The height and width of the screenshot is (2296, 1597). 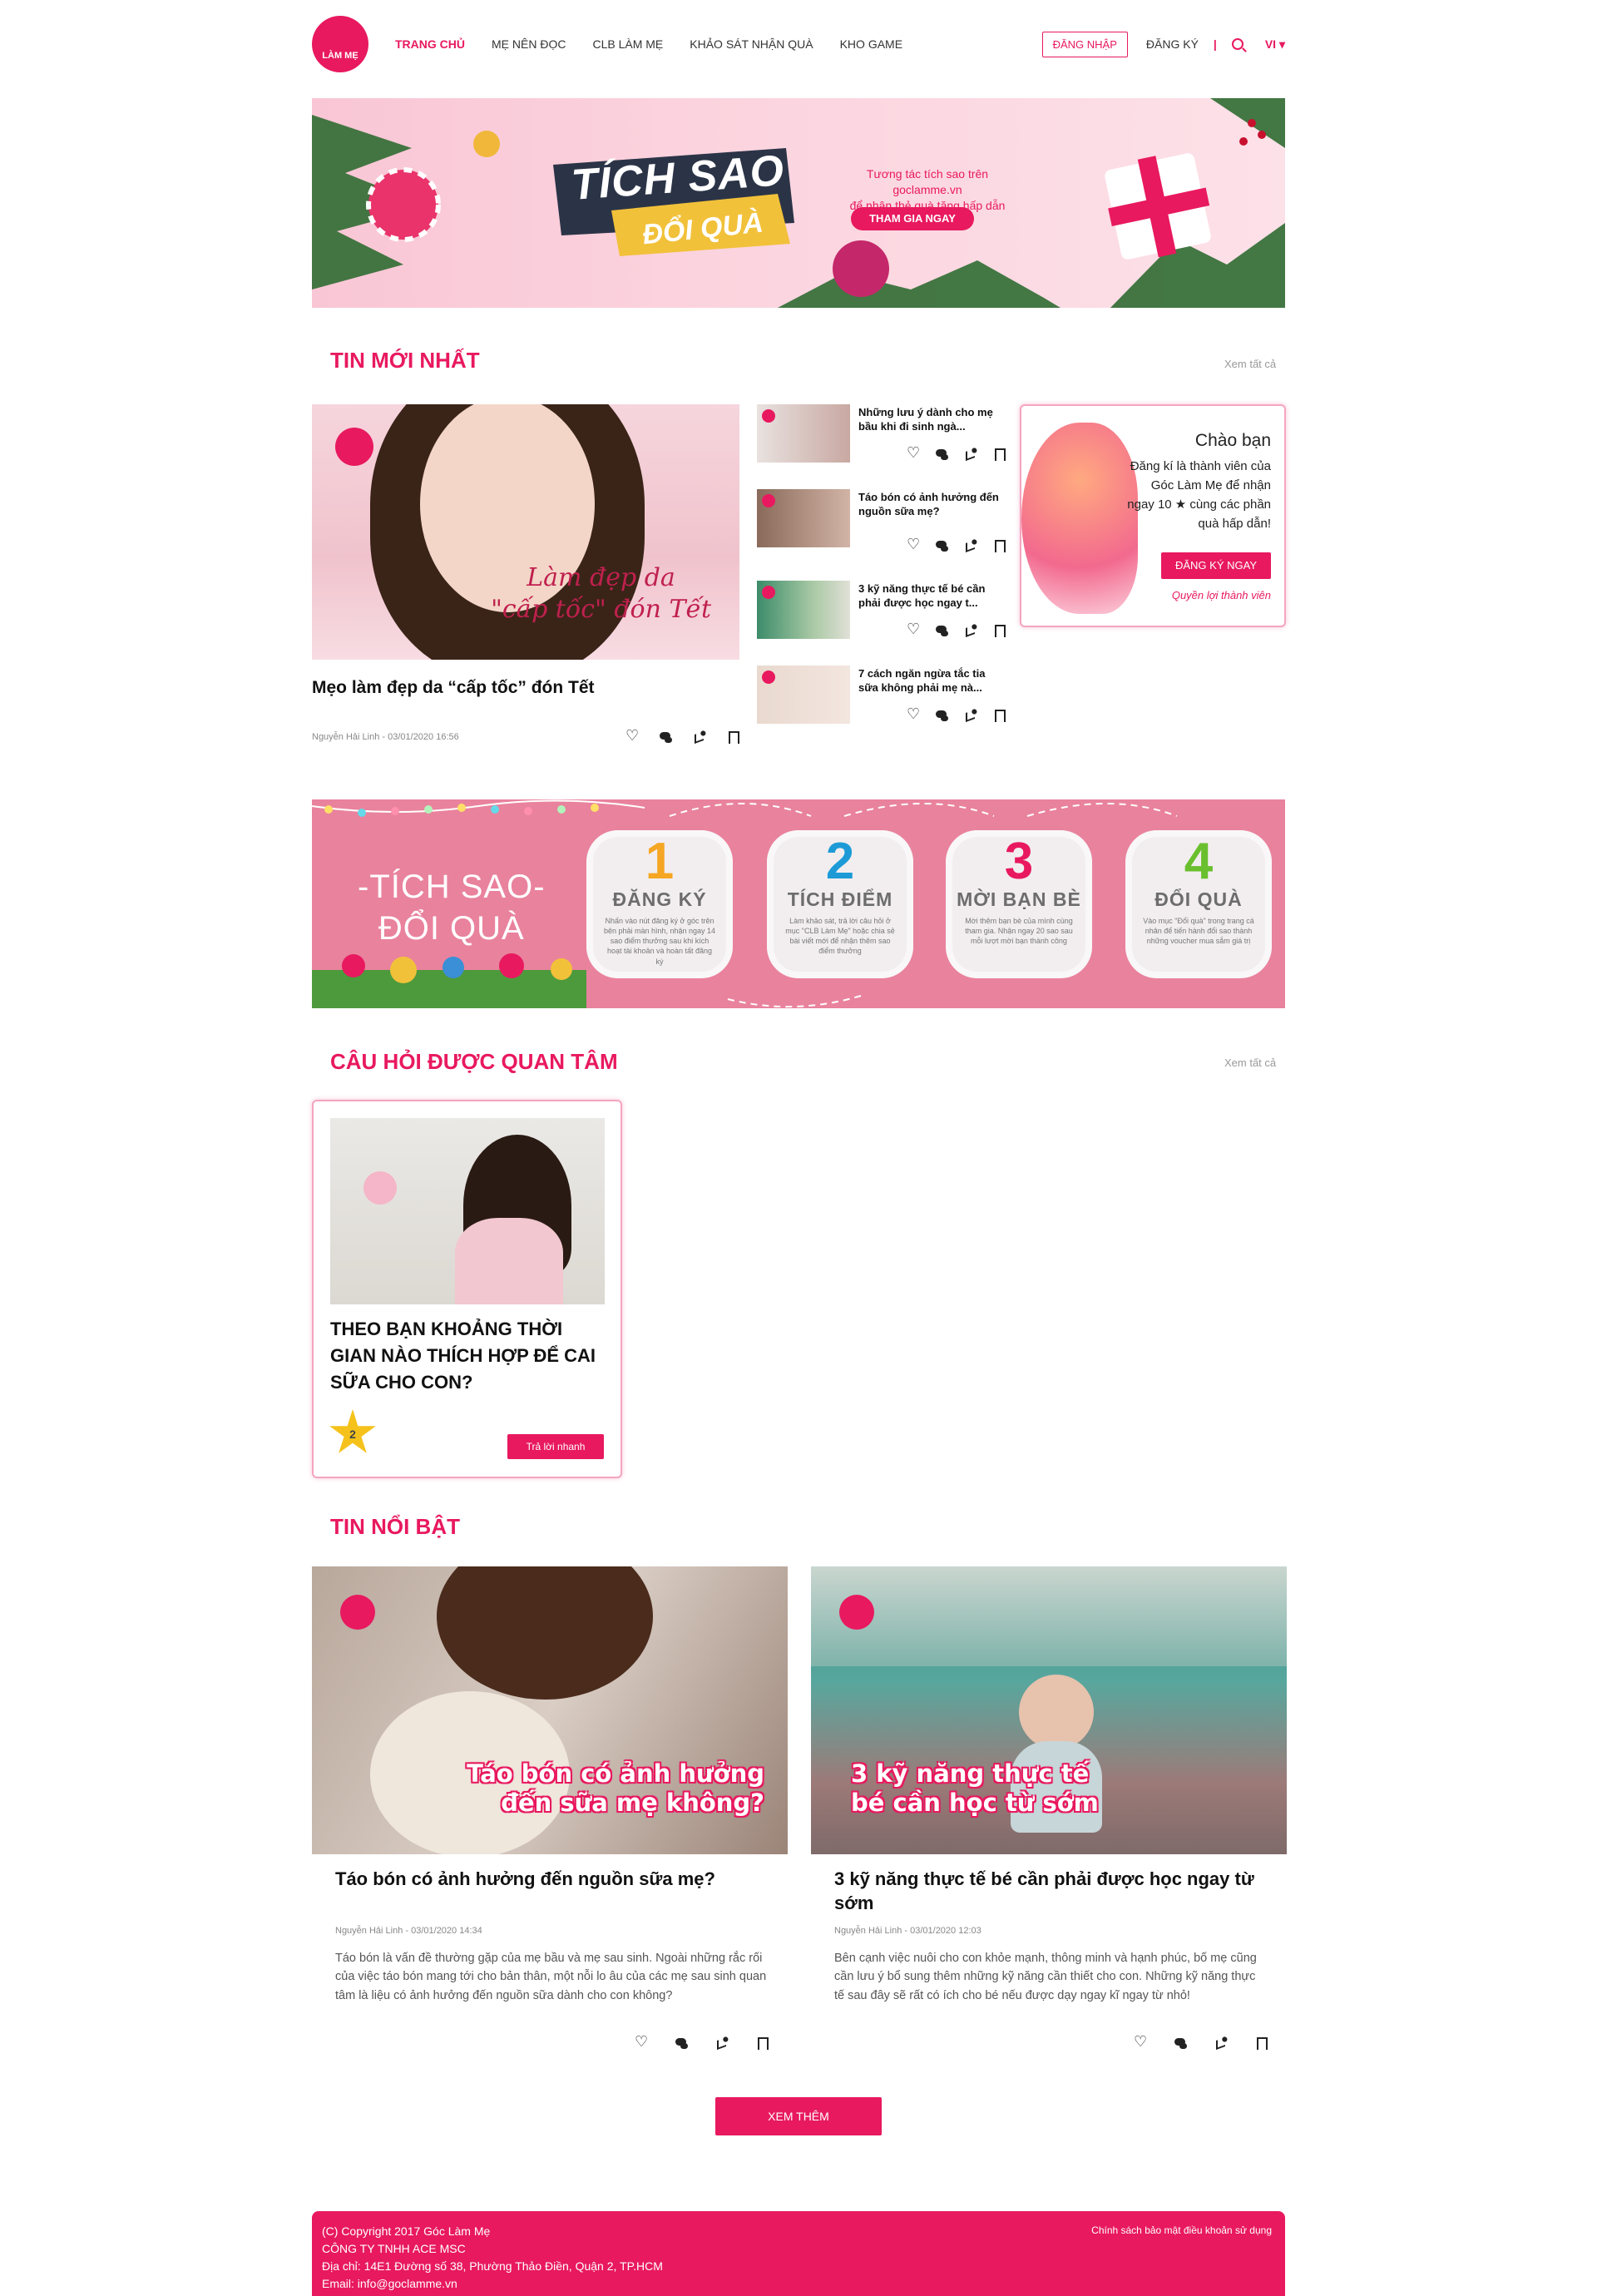 What do you see at coordinates (840, 899) in the screenshot?
I see `step-label: TÍCH ĐIỂM` at bounding box center [840, 899].